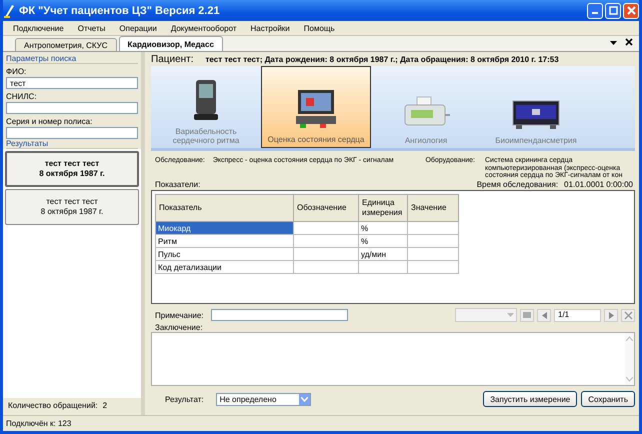  What do you see at coordinates (17, 71) in the screenshot?
I see `field-label: ФИО:` at bounding box center [17, 71].